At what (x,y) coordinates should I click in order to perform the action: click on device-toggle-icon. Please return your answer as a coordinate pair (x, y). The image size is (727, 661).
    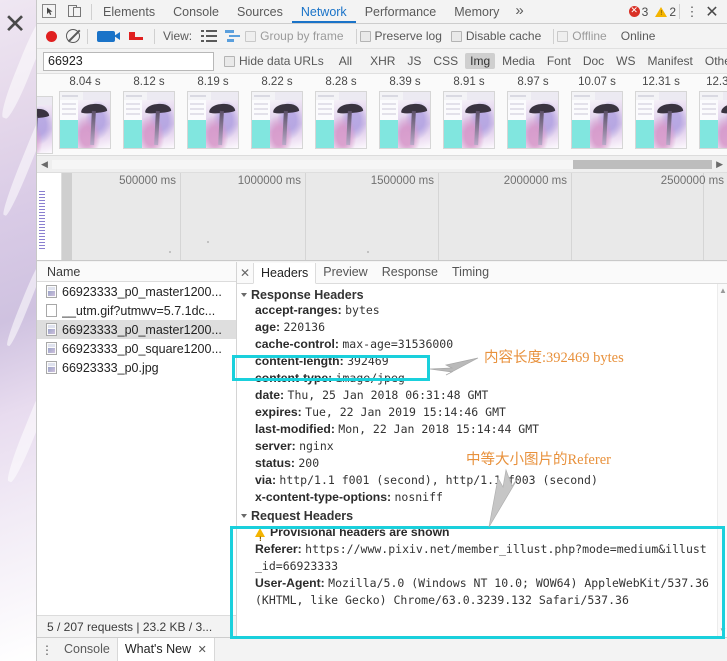
    Looking at the image, I should click on (76, 11).